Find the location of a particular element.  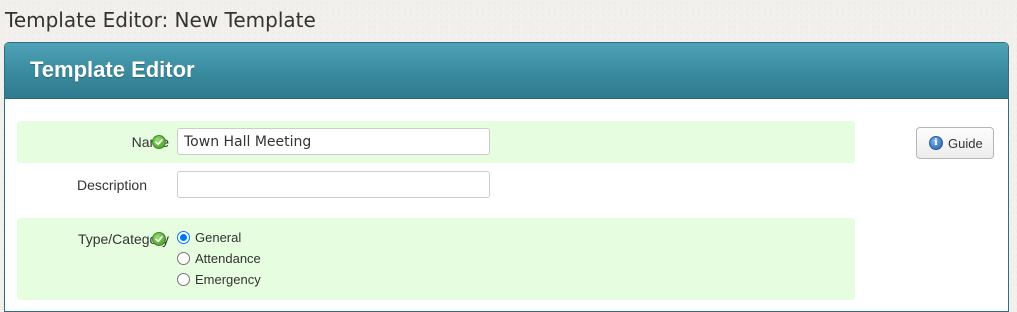

guide-button: i Guide is located at coordinates (955, 143).